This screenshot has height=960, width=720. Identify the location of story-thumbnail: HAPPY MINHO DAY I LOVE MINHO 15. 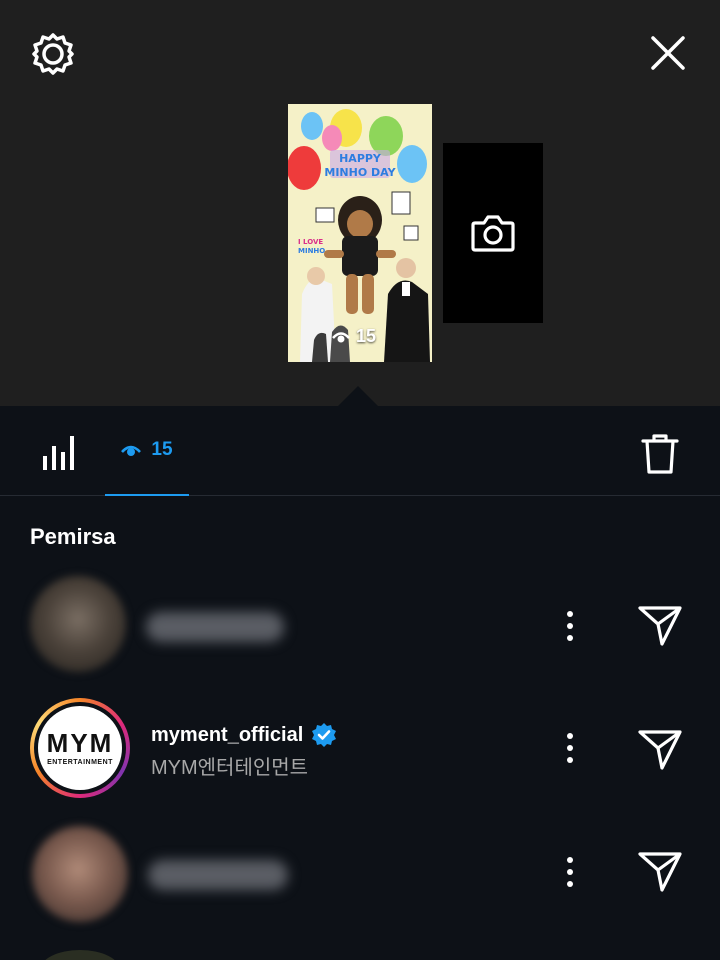
(360, 233).